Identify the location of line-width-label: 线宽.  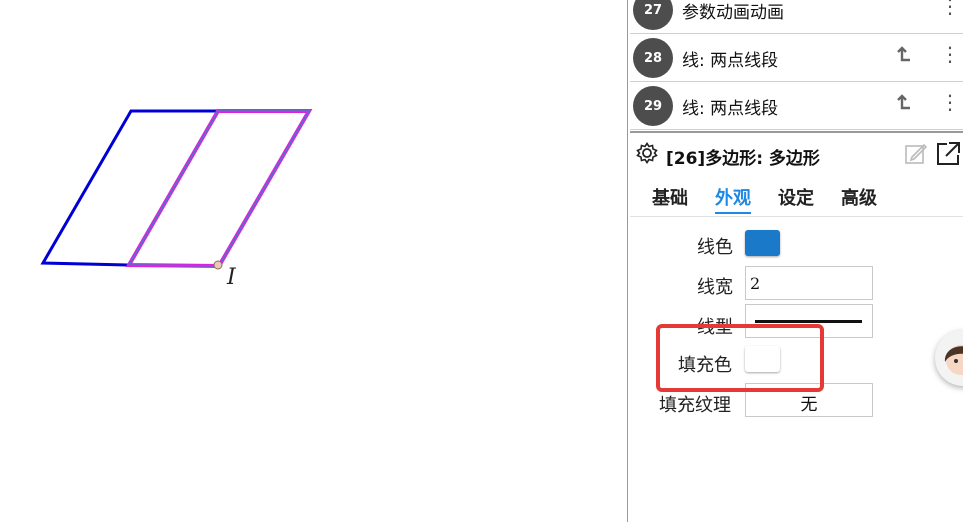
(715, 287).